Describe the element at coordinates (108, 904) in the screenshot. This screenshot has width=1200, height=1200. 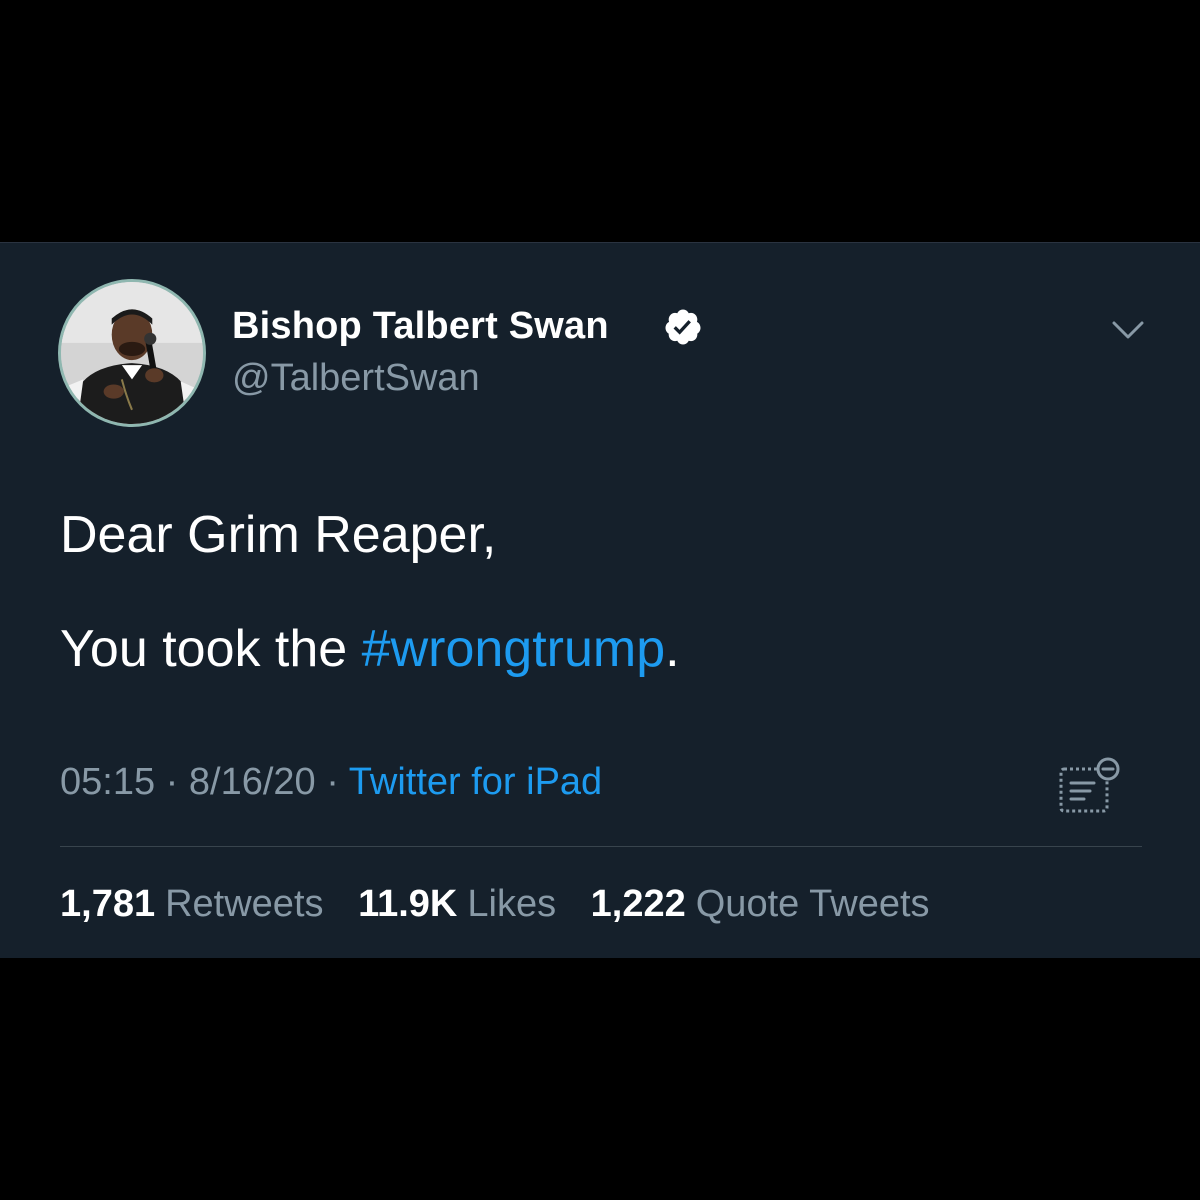
I see `retweets-count: 1,781` at that location.